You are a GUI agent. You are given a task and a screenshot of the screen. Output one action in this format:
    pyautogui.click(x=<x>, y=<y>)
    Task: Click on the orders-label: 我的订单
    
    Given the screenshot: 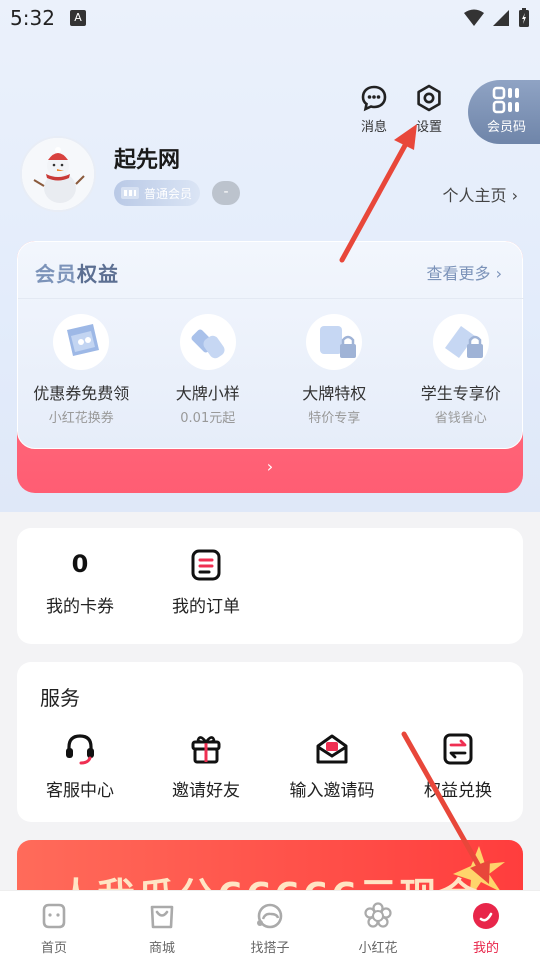 What is the action you would take?
    pyautogui.click(x=206, y=607)
    